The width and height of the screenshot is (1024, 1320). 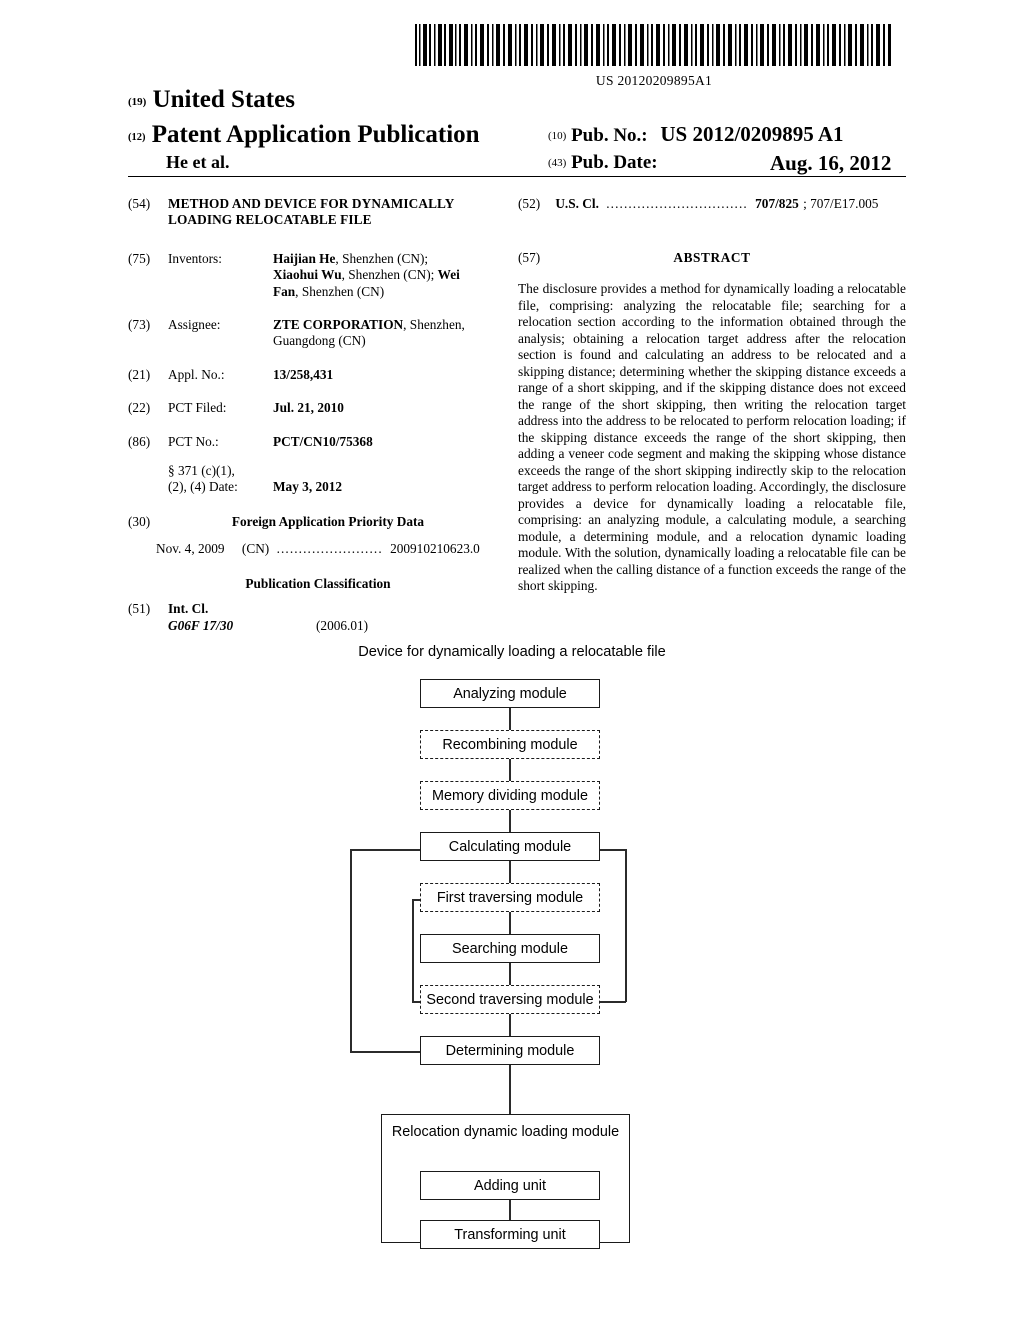 What do you see at coordinates (139, 408) in the screenshot?
I see `field-pct-filed-number: (22)` at bounding box center [139, 408].